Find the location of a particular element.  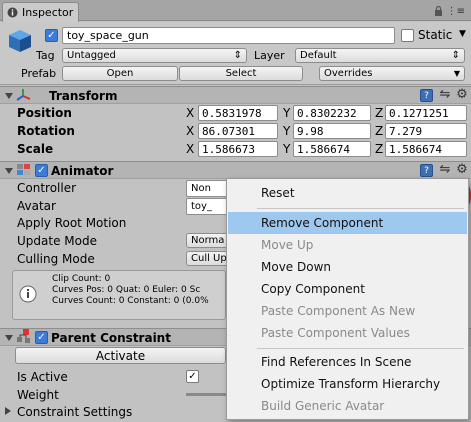

transform-axes-icon is located at coordinates (23, 96).